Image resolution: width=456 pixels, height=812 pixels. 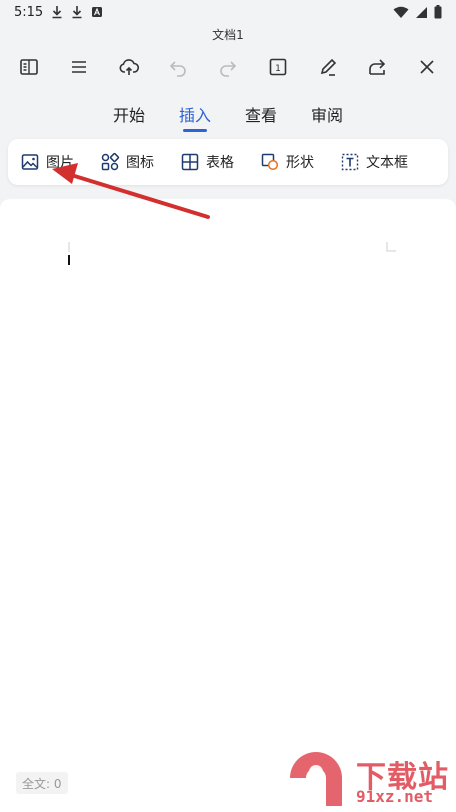 I want to click on redo-icon, so click(x=228, y=69).